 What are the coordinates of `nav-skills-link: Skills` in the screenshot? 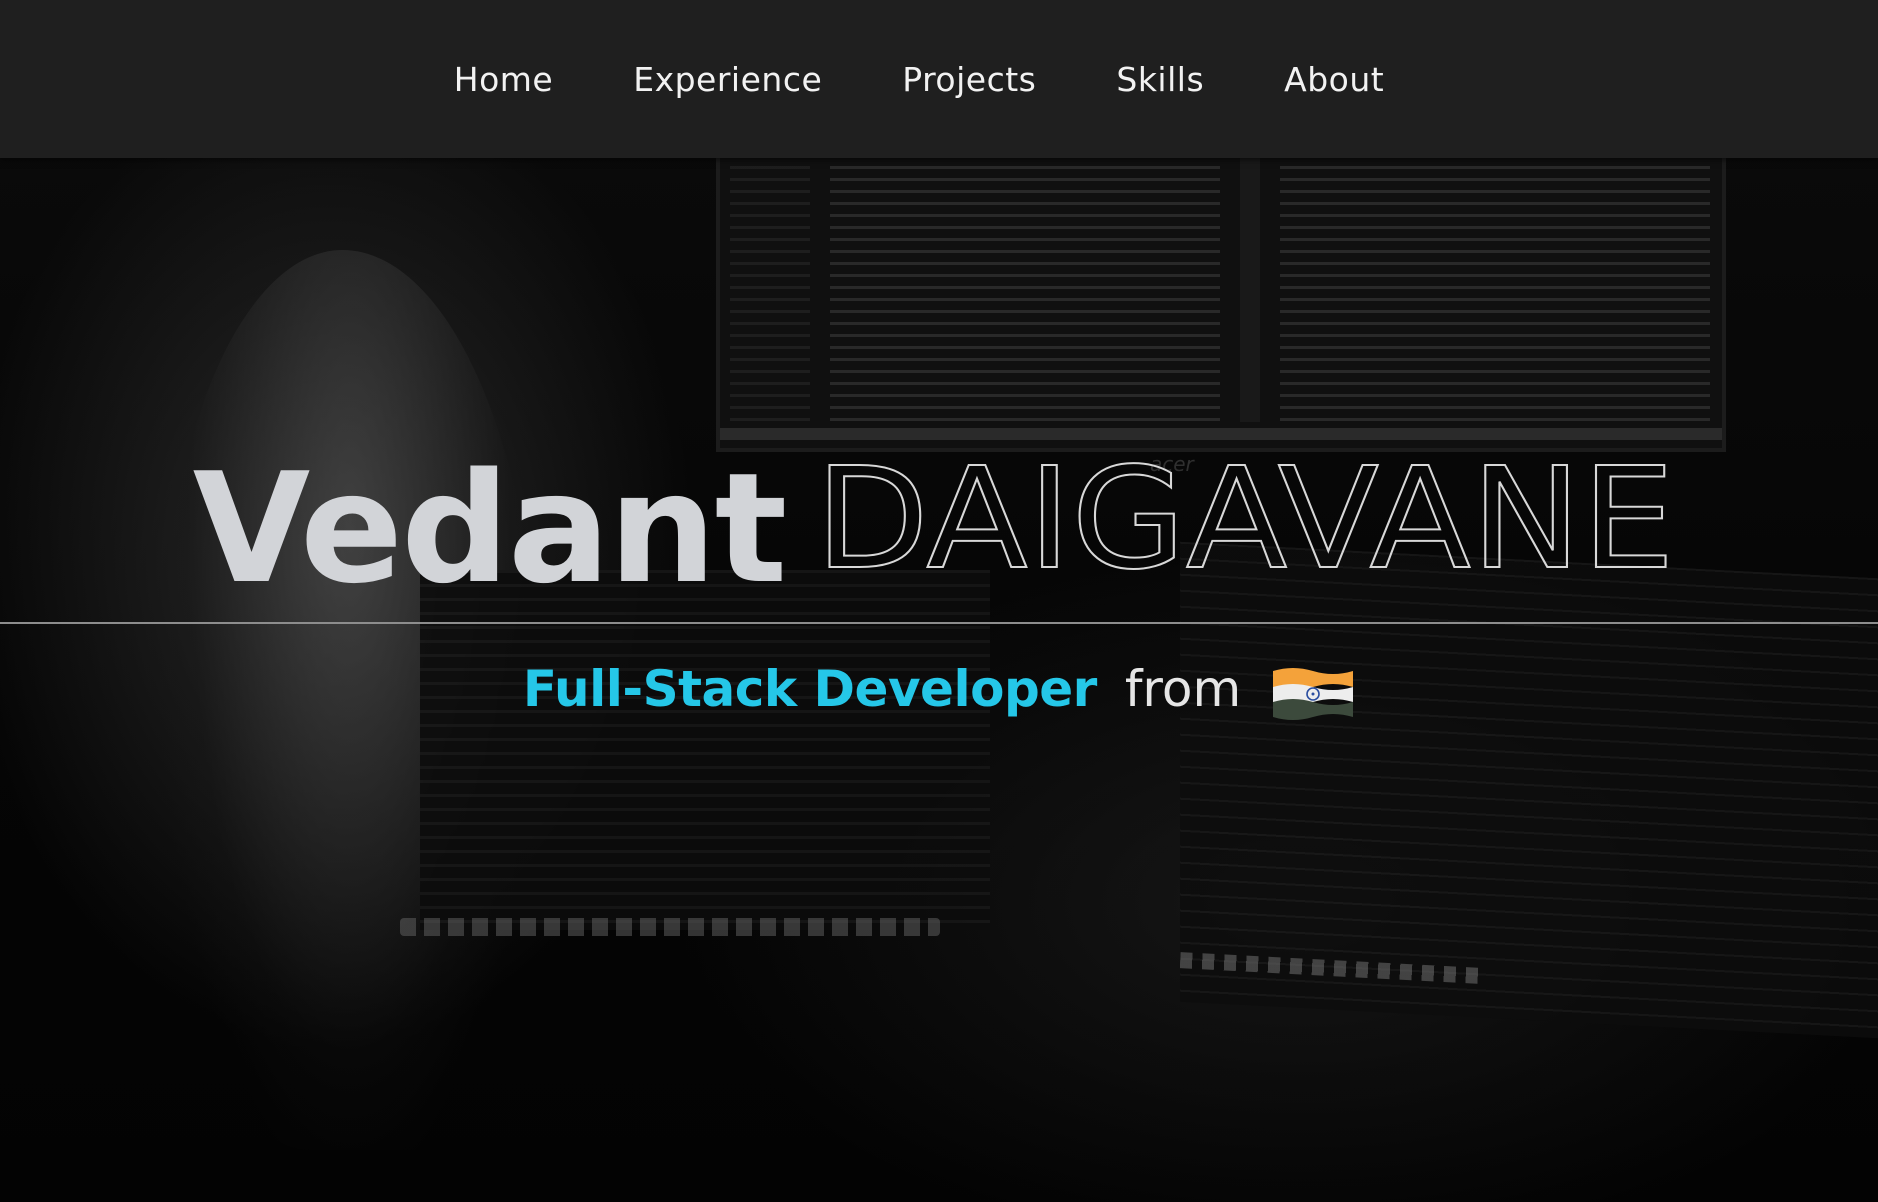 It's located at (1160, 79).